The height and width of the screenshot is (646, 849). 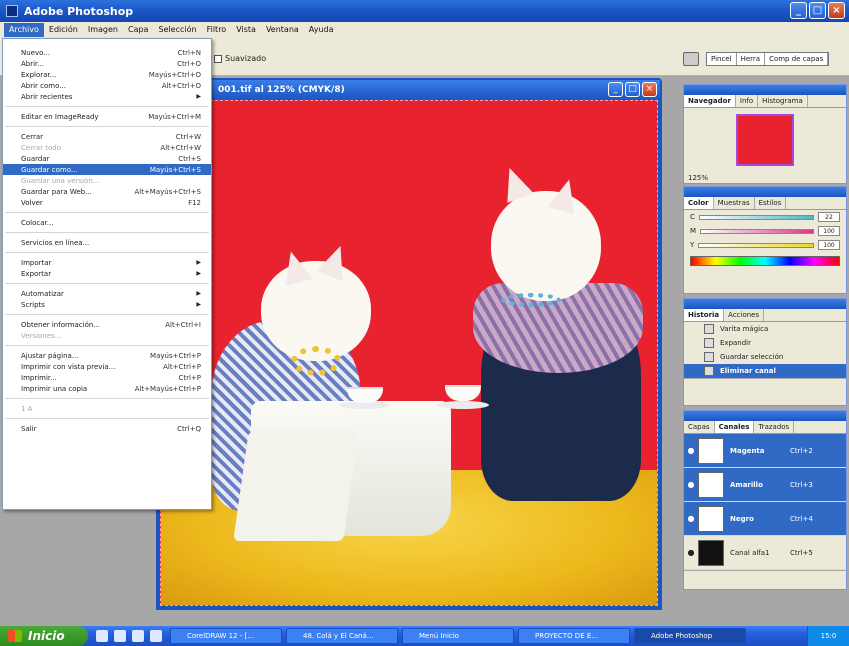 I want to click on file-menu-item: Imprimir... Ctrl+P, so click(x=107, y=377).